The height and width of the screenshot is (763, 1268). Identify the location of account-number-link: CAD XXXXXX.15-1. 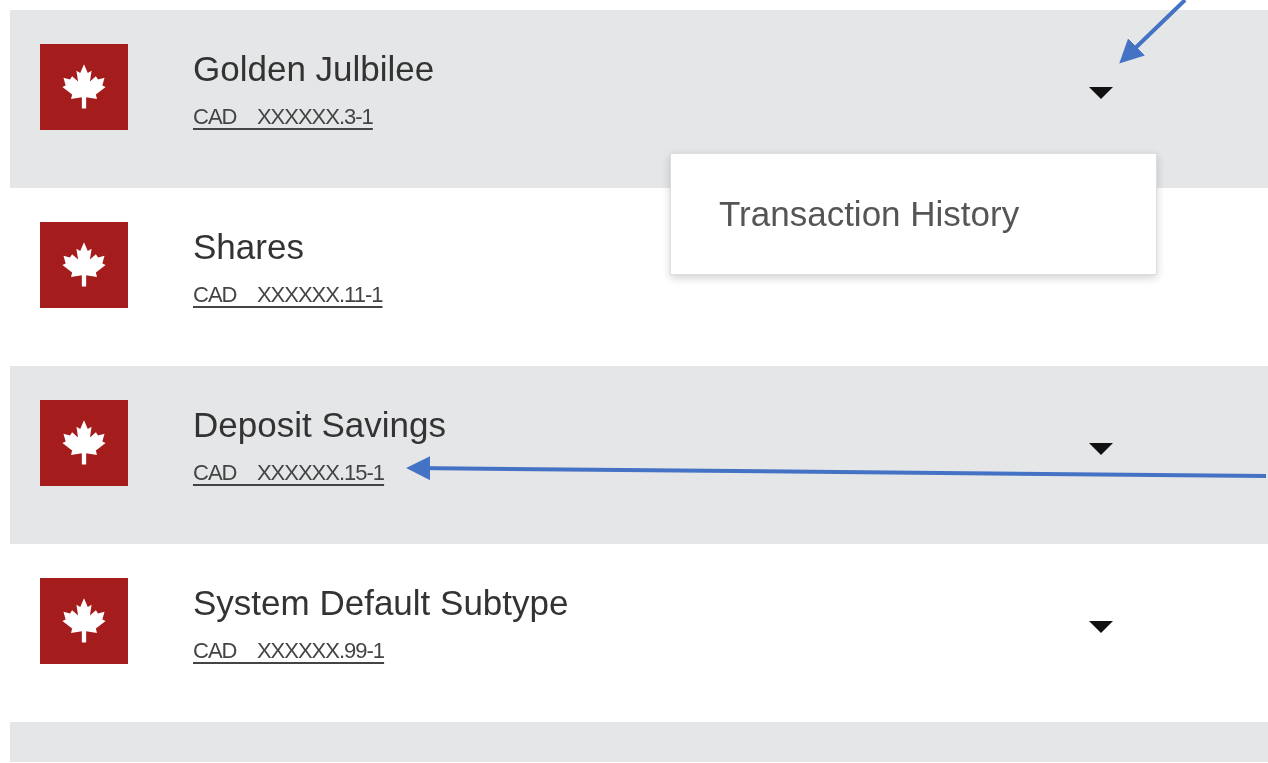
(289, 472).